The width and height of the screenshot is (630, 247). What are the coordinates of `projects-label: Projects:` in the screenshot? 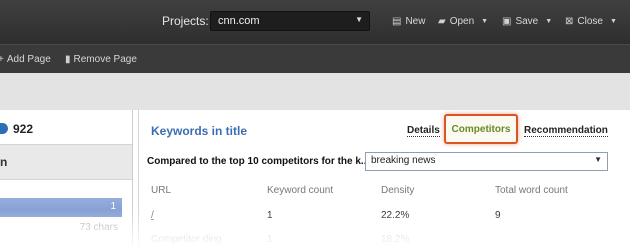 It's located at (185, 21).